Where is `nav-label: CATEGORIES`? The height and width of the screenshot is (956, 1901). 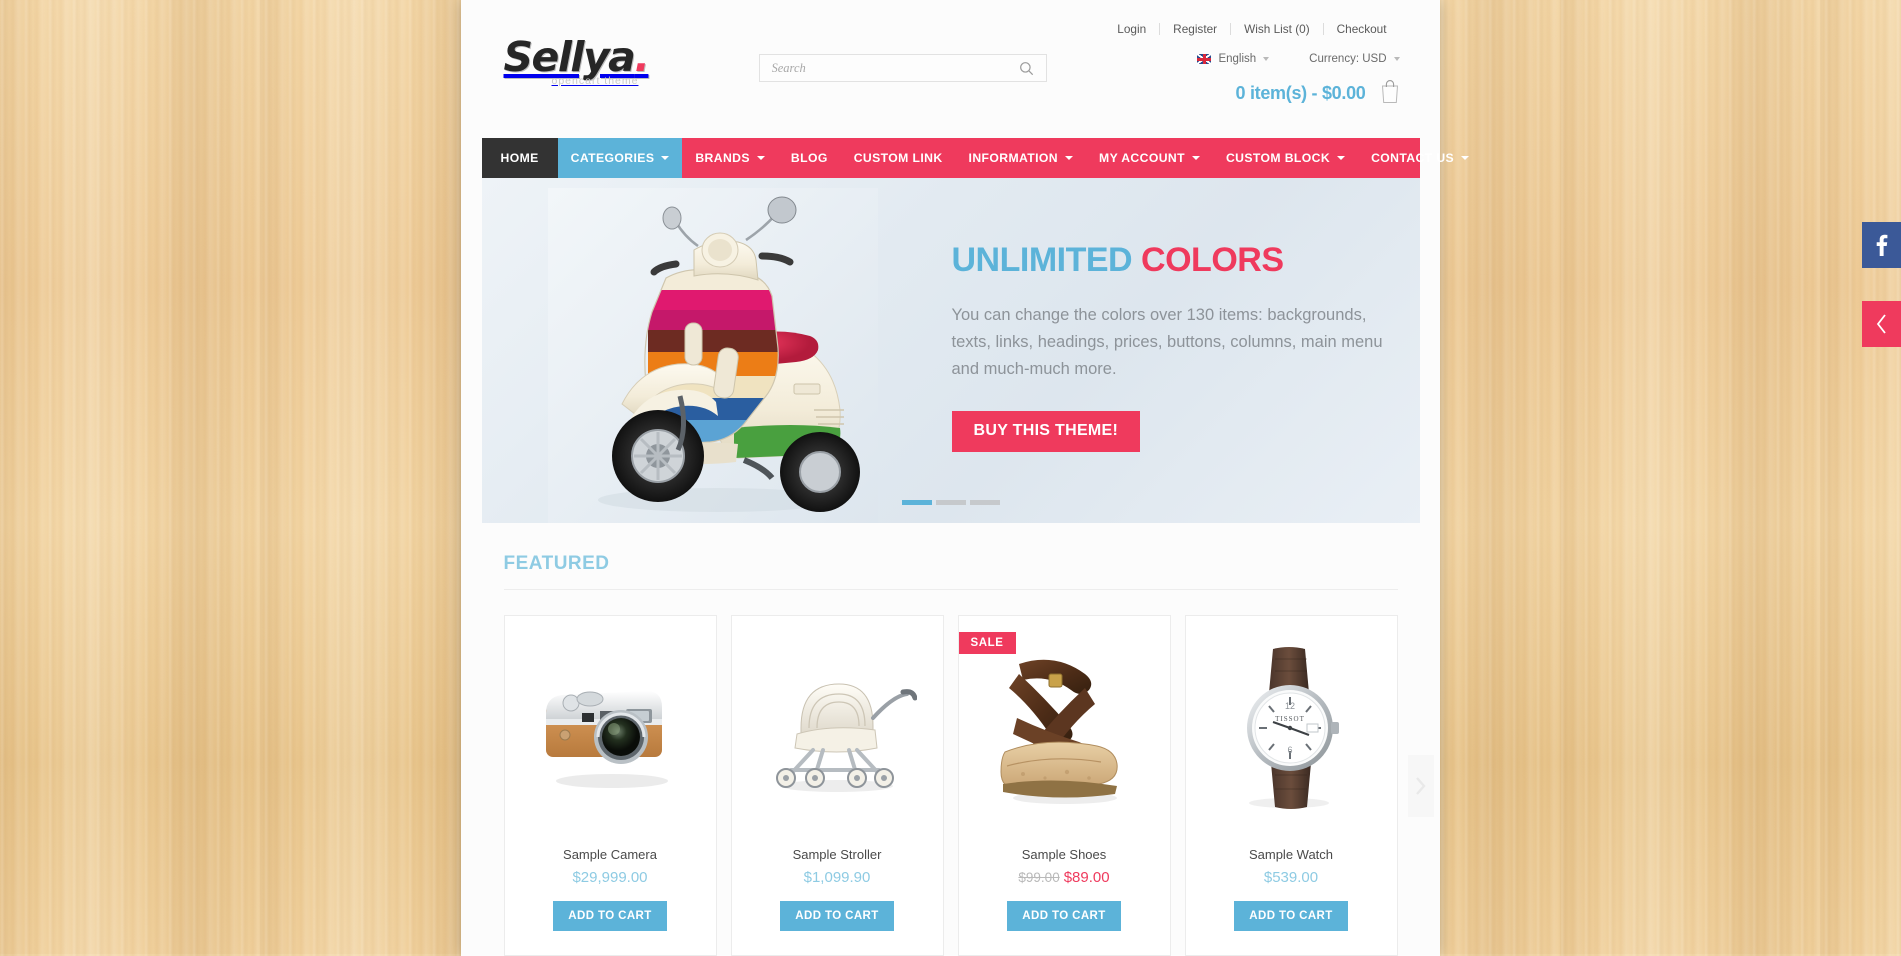
nav-label: CATEGORIES is located at coordinates (612, 158).